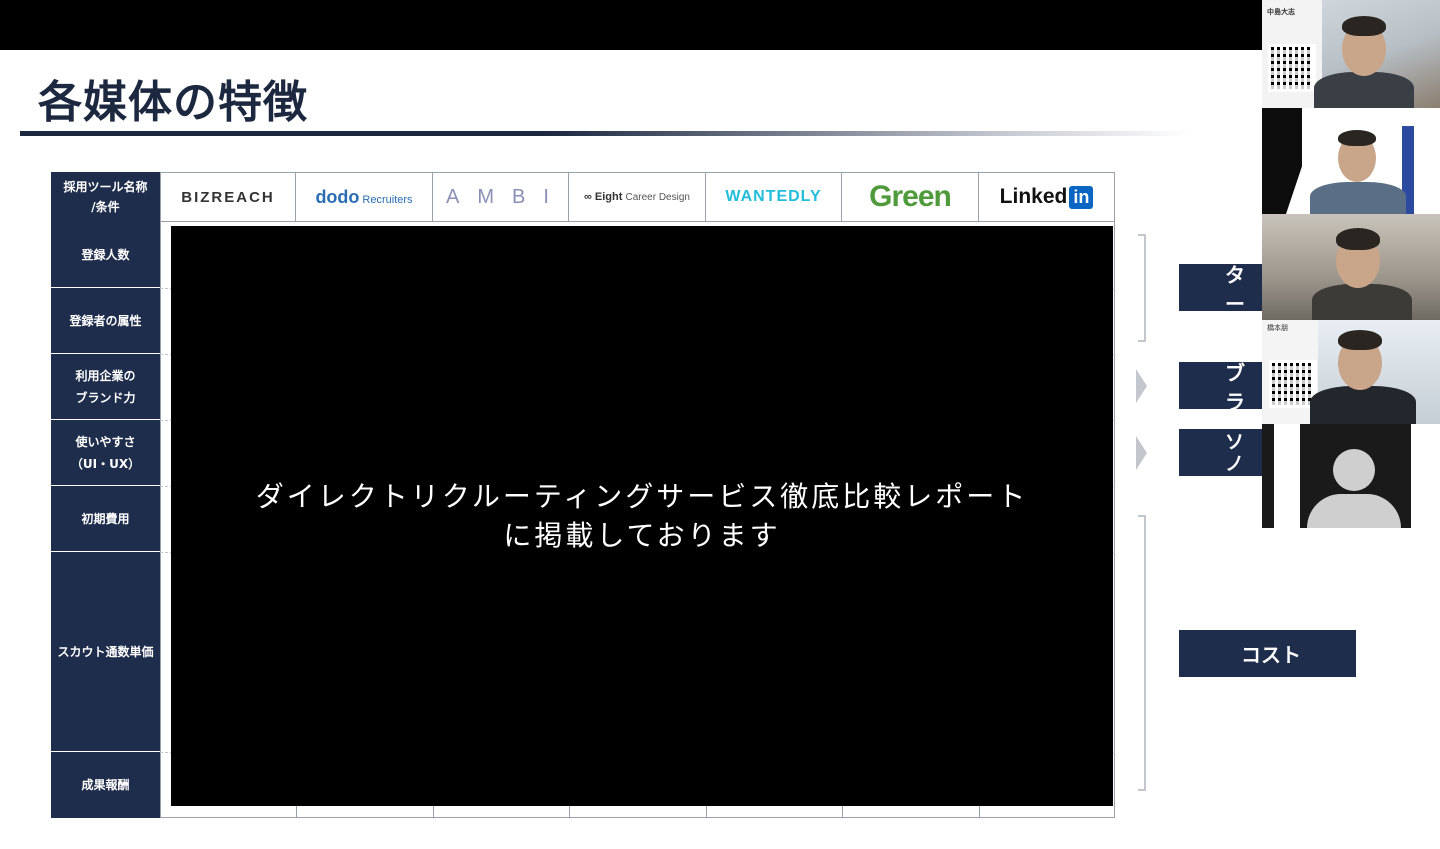 The image size is (1440, 849). I want to click on row-label-scout-unit-price: スカウト通数単価, so click(105, 652).